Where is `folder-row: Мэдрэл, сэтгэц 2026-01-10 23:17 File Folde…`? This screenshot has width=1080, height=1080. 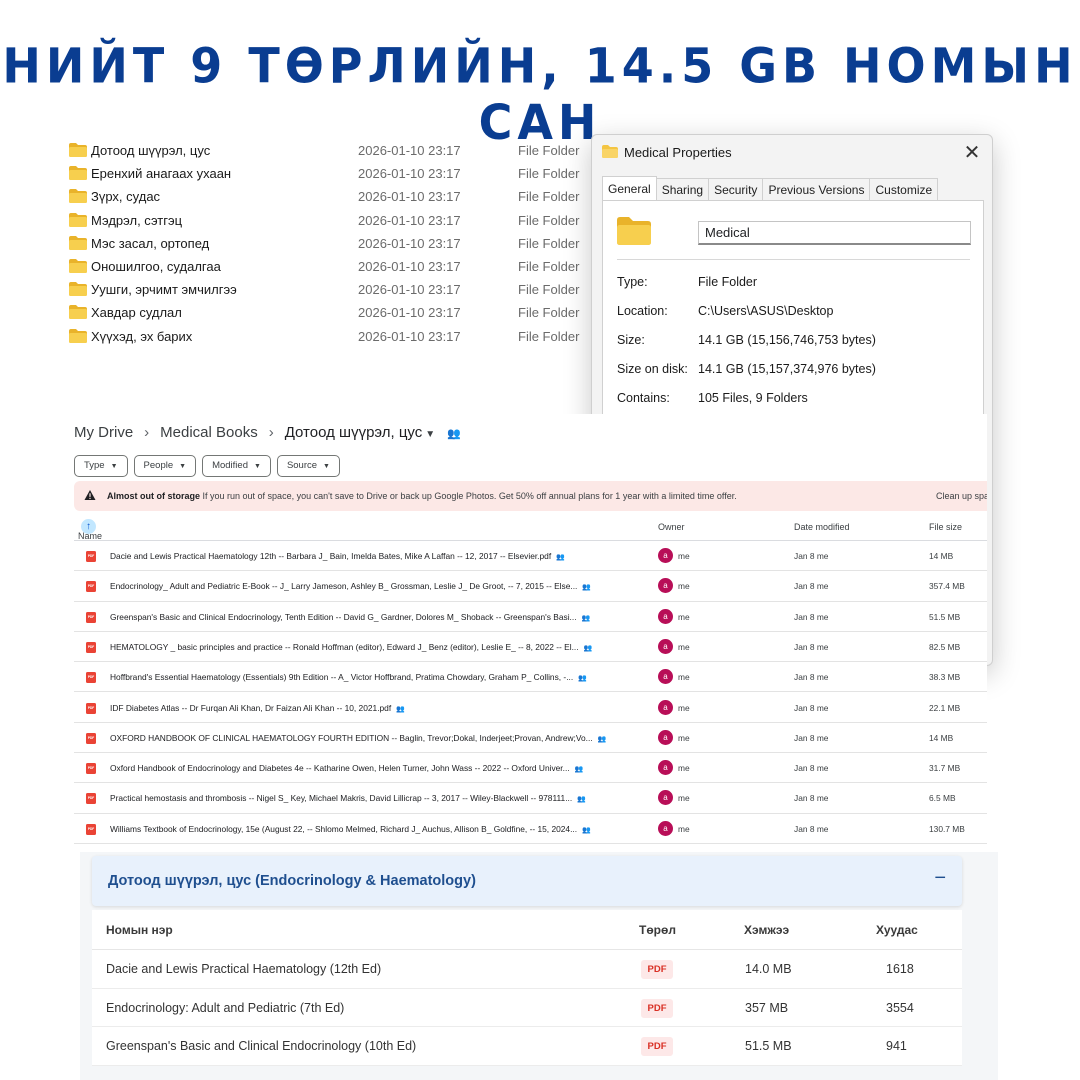
folder-row: Мэдрэл, сэтгэц 2026-01-10 23:17 File Folde… is located at coordinates (331, 221).